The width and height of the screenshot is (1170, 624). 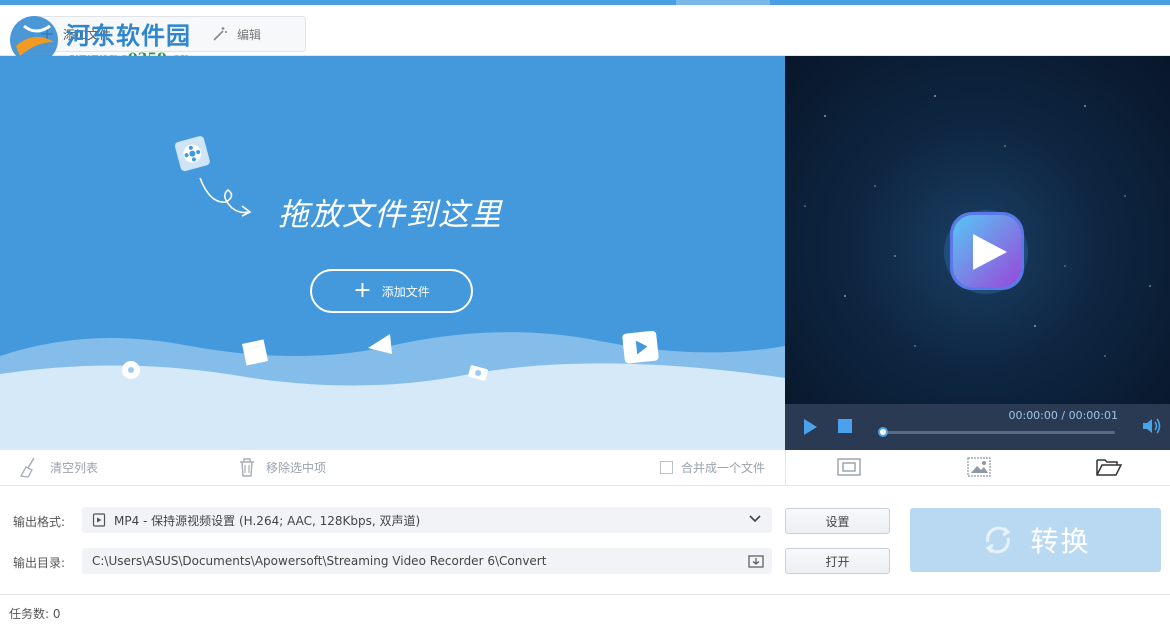 I want to click on add-file-label: 添加文件, so click(x=87, y=34).